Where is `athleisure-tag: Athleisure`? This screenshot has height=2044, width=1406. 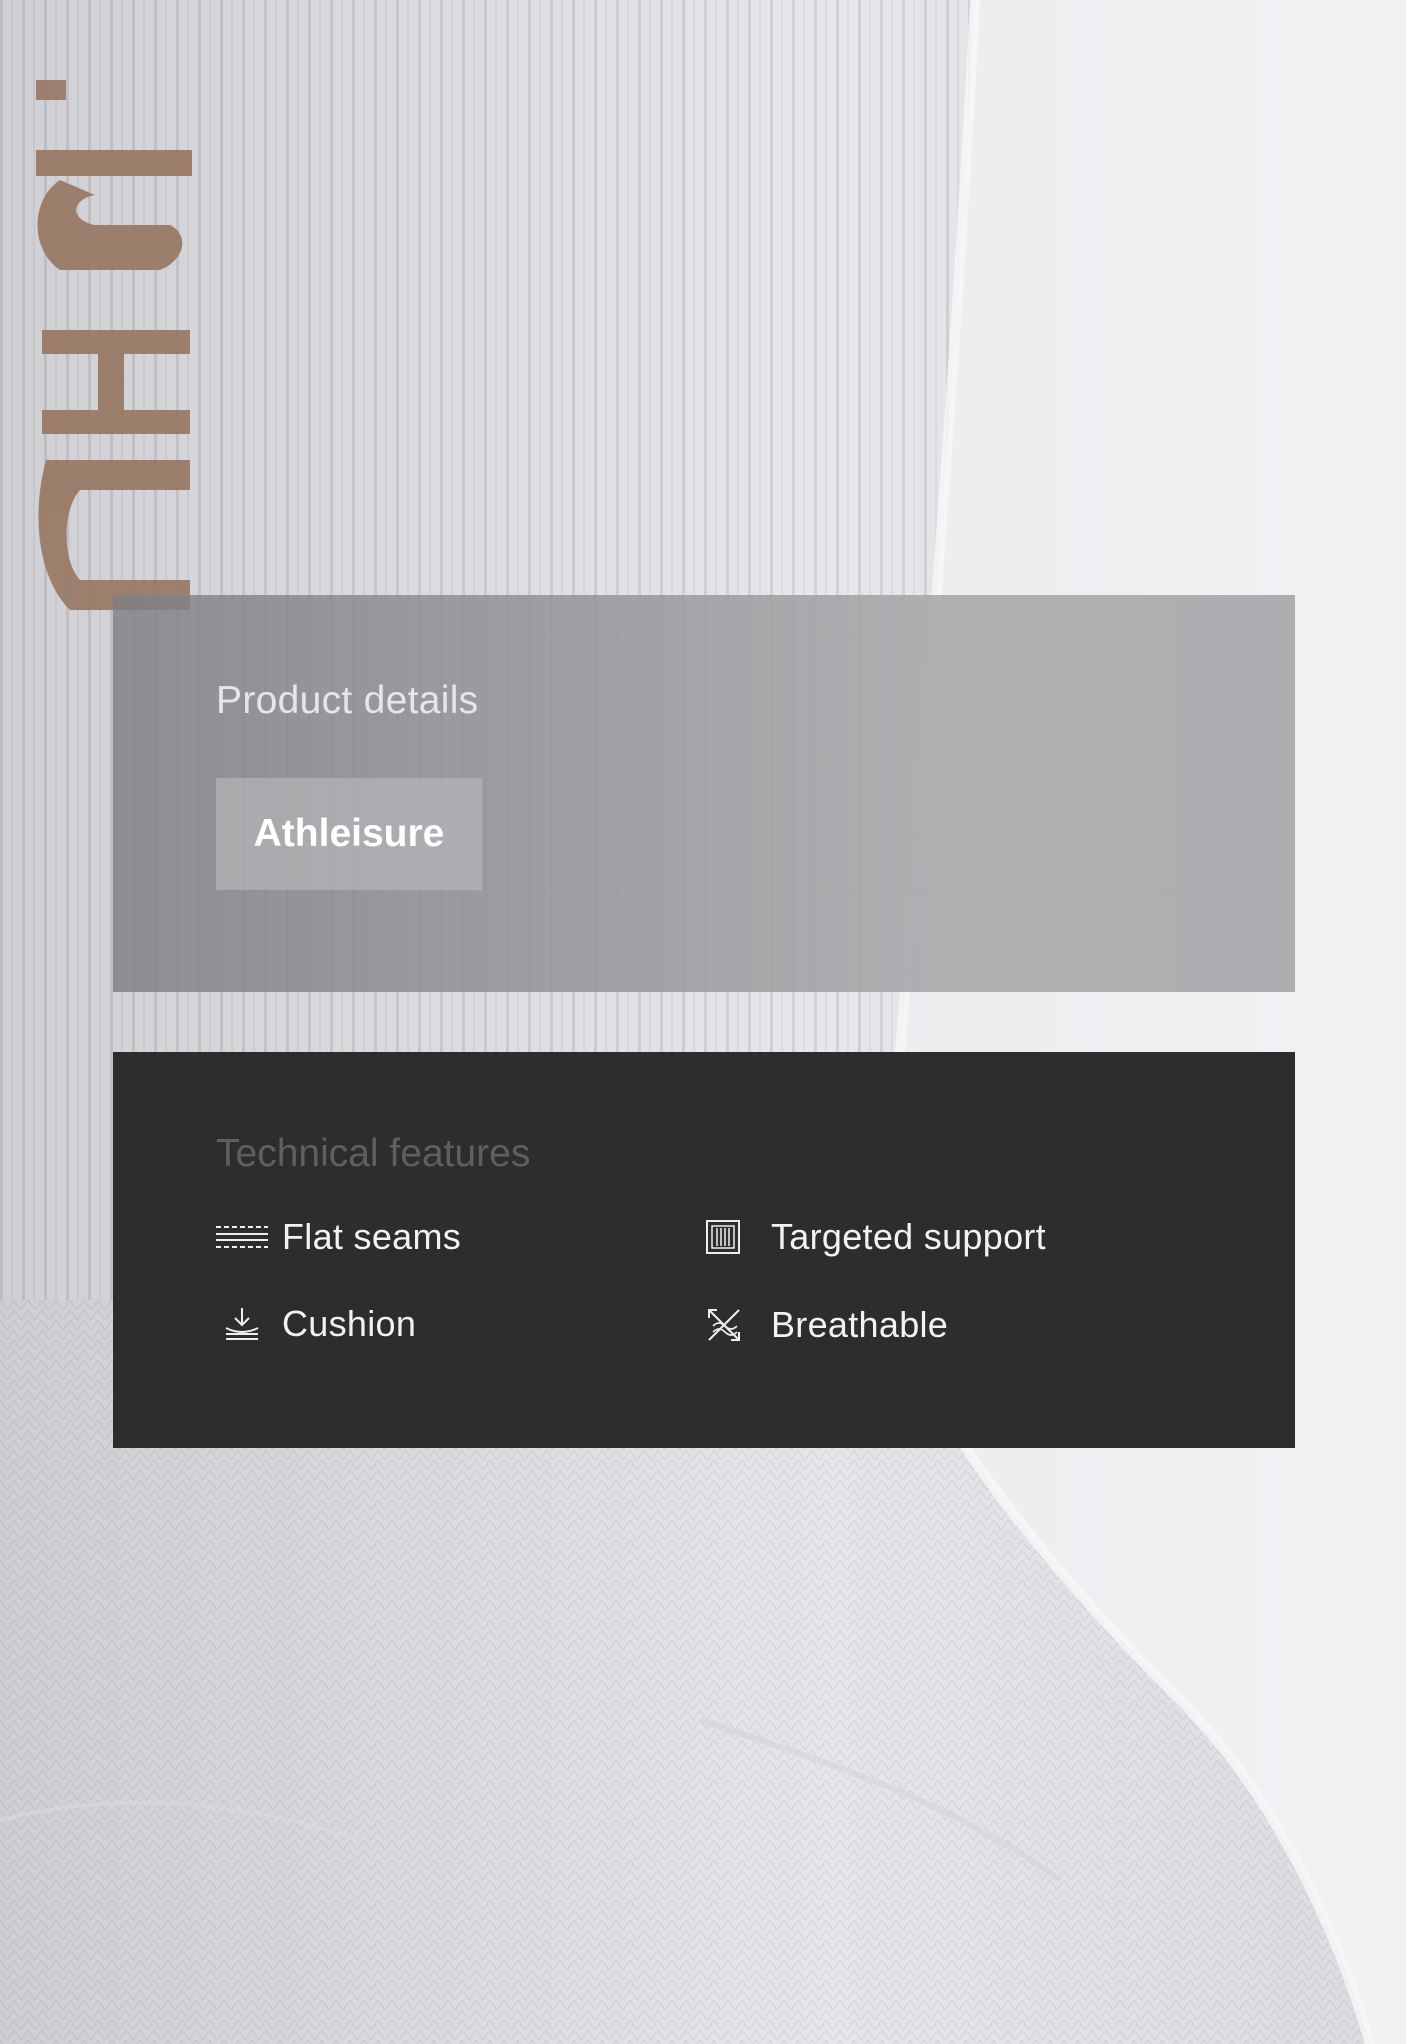 athleisure-tag: Athleisure is located at coordinates (349, 834).